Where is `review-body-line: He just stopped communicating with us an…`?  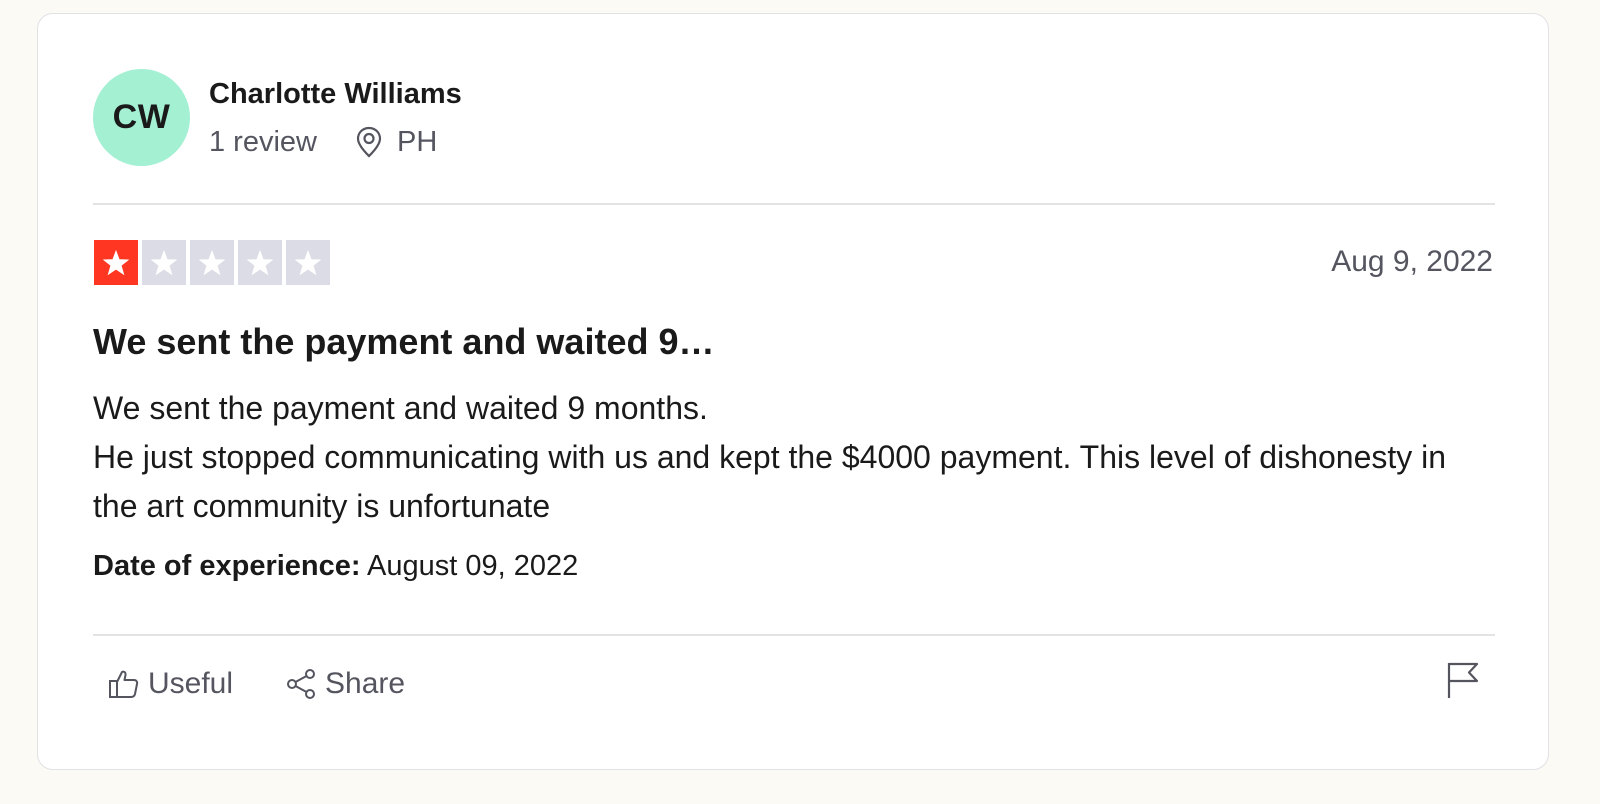 review-body-line: He just stopped communicating with us an… is located at coordinates (770, 481).